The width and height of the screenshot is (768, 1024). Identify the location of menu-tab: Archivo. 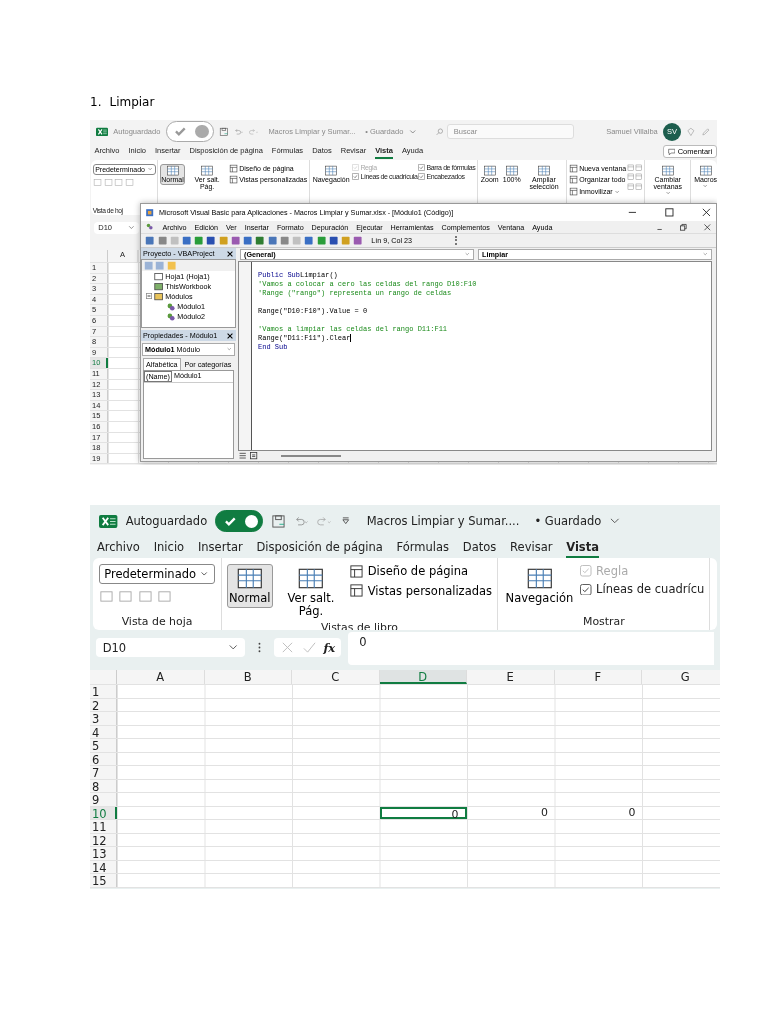
(118, 547).